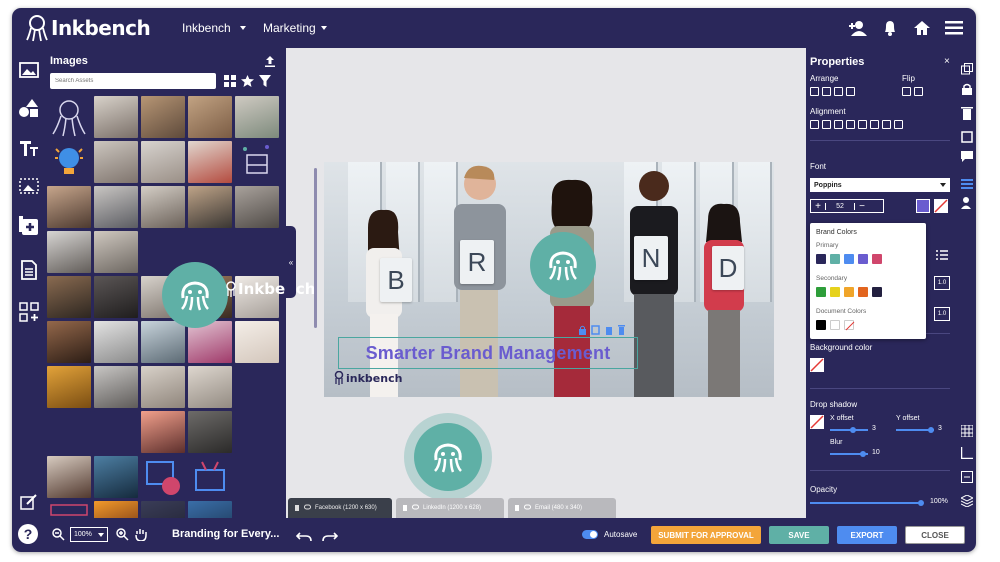 This screenshot has height=562, width=1000. I want to click on flip-icons, so click(912, 91).